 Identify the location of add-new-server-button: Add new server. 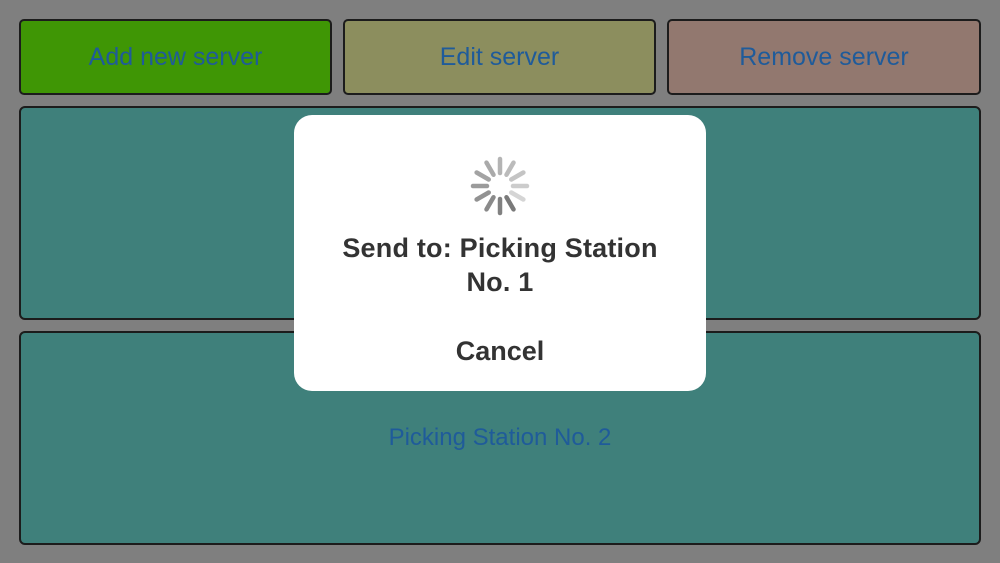
(175, 57).